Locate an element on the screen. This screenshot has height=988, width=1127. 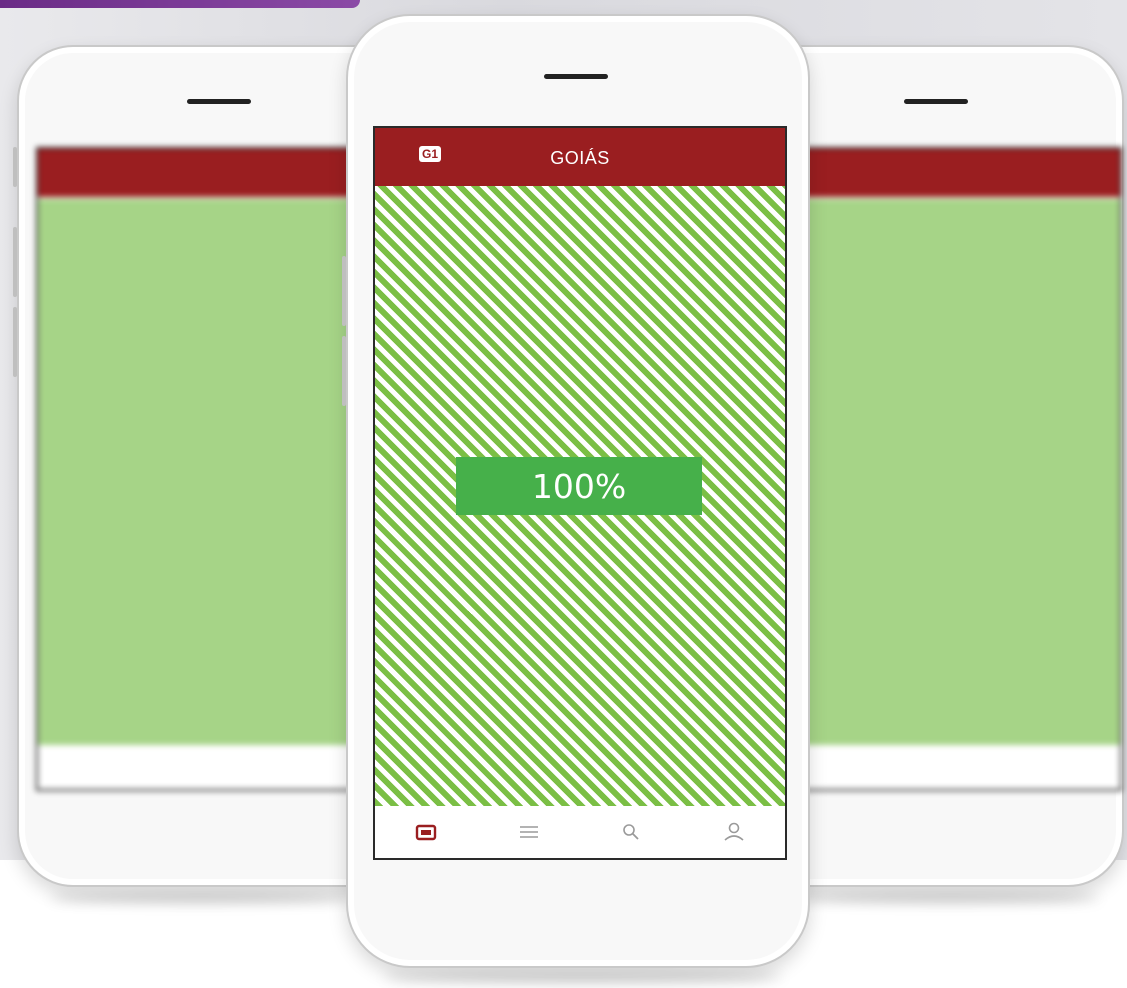
search-icon is located at coordinates (631, 832).